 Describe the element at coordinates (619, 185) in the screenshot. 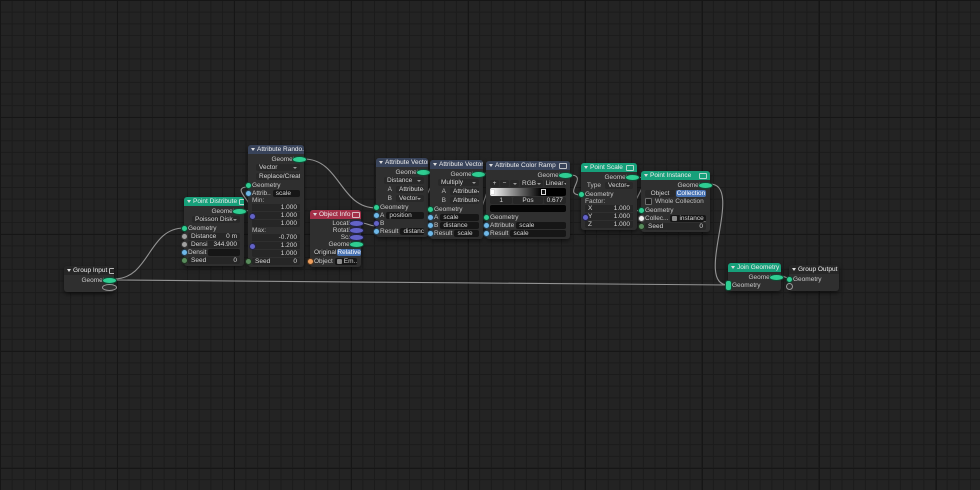

I see `type-dropdown: Vector` at that location.